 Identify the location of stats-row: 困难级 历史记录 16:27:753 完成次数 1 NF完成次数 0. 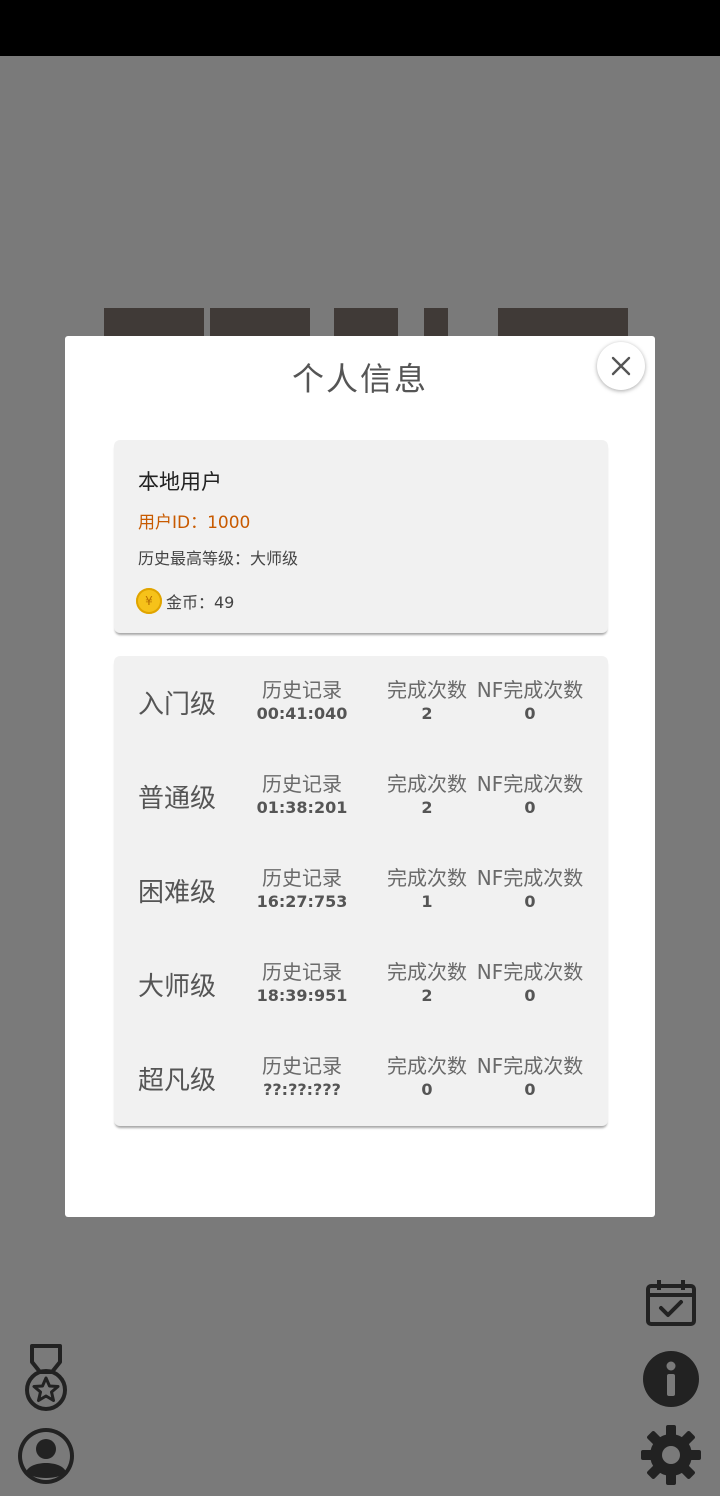
(361, 891).